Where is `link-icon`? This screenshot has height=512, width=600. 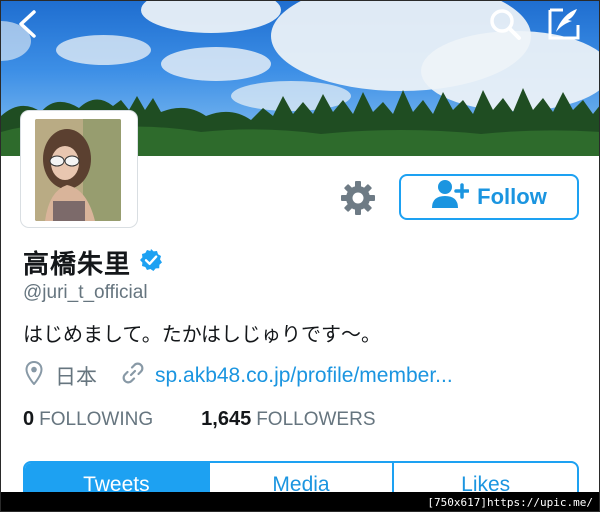 link-icon is located at coordinates (133, 376).